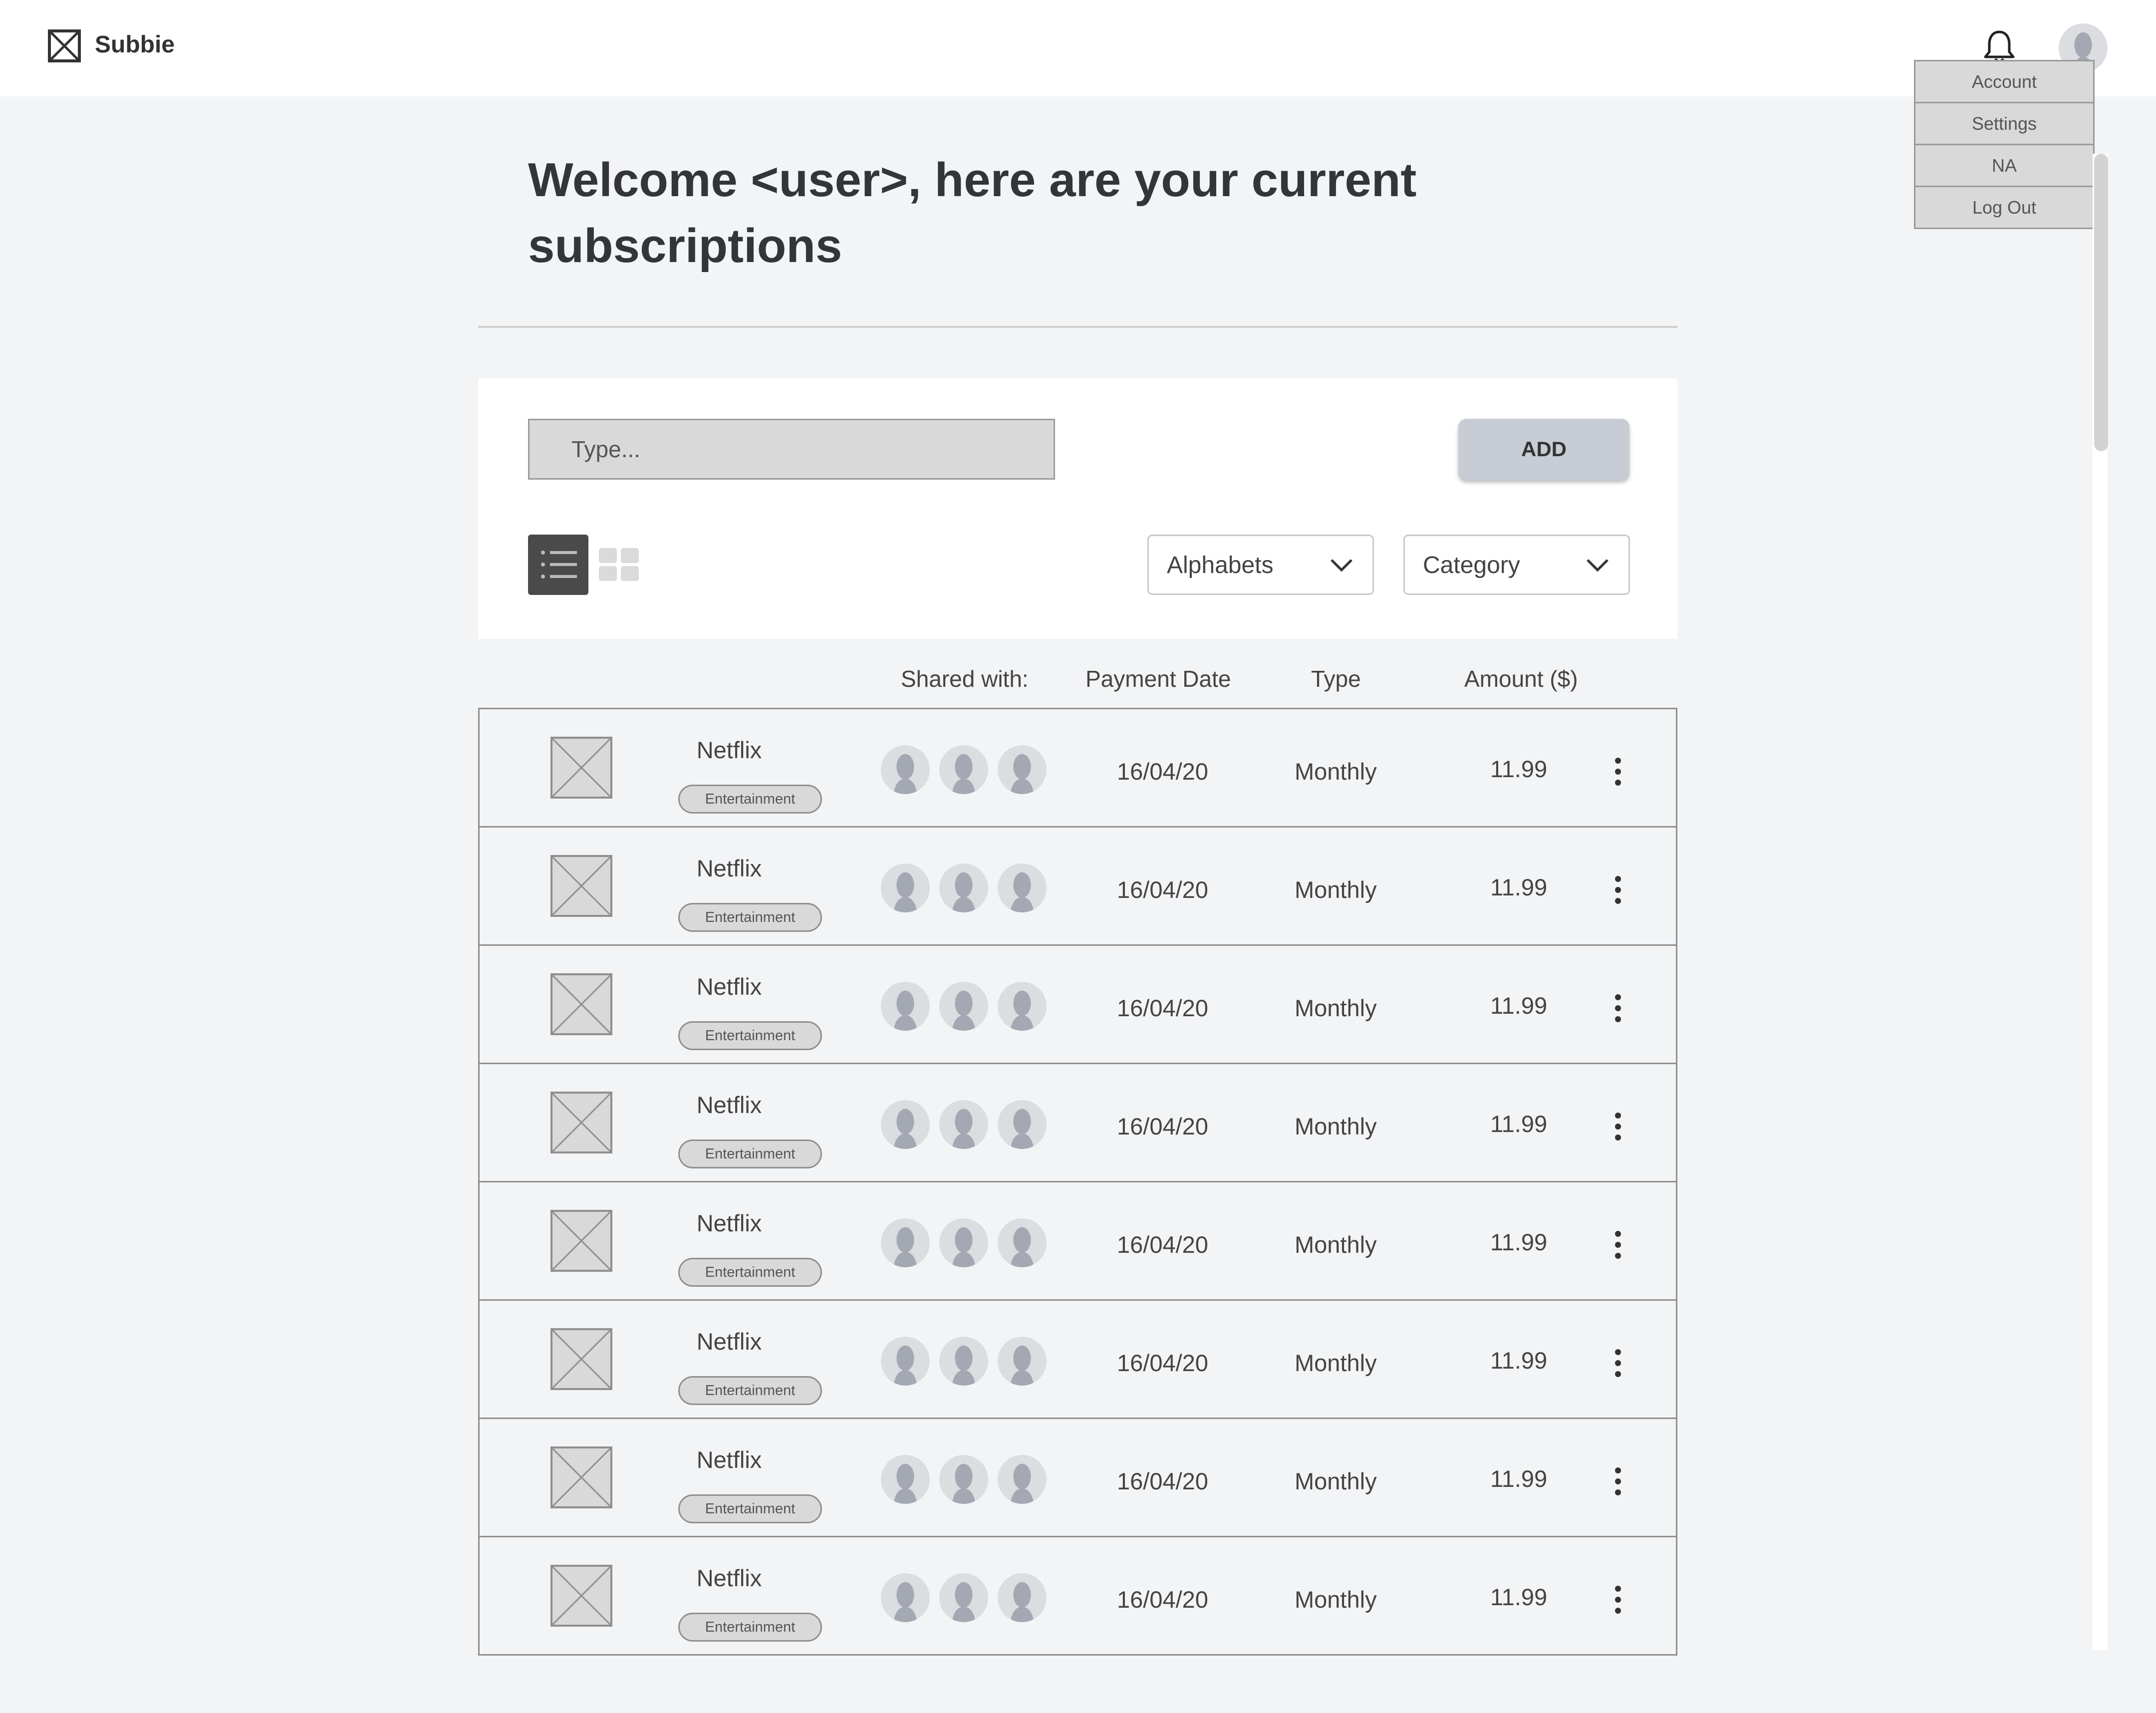  Describe the element at coordinates (2004, 124) in the screenshot. I see `menu-item-settings: Settings` at that location.